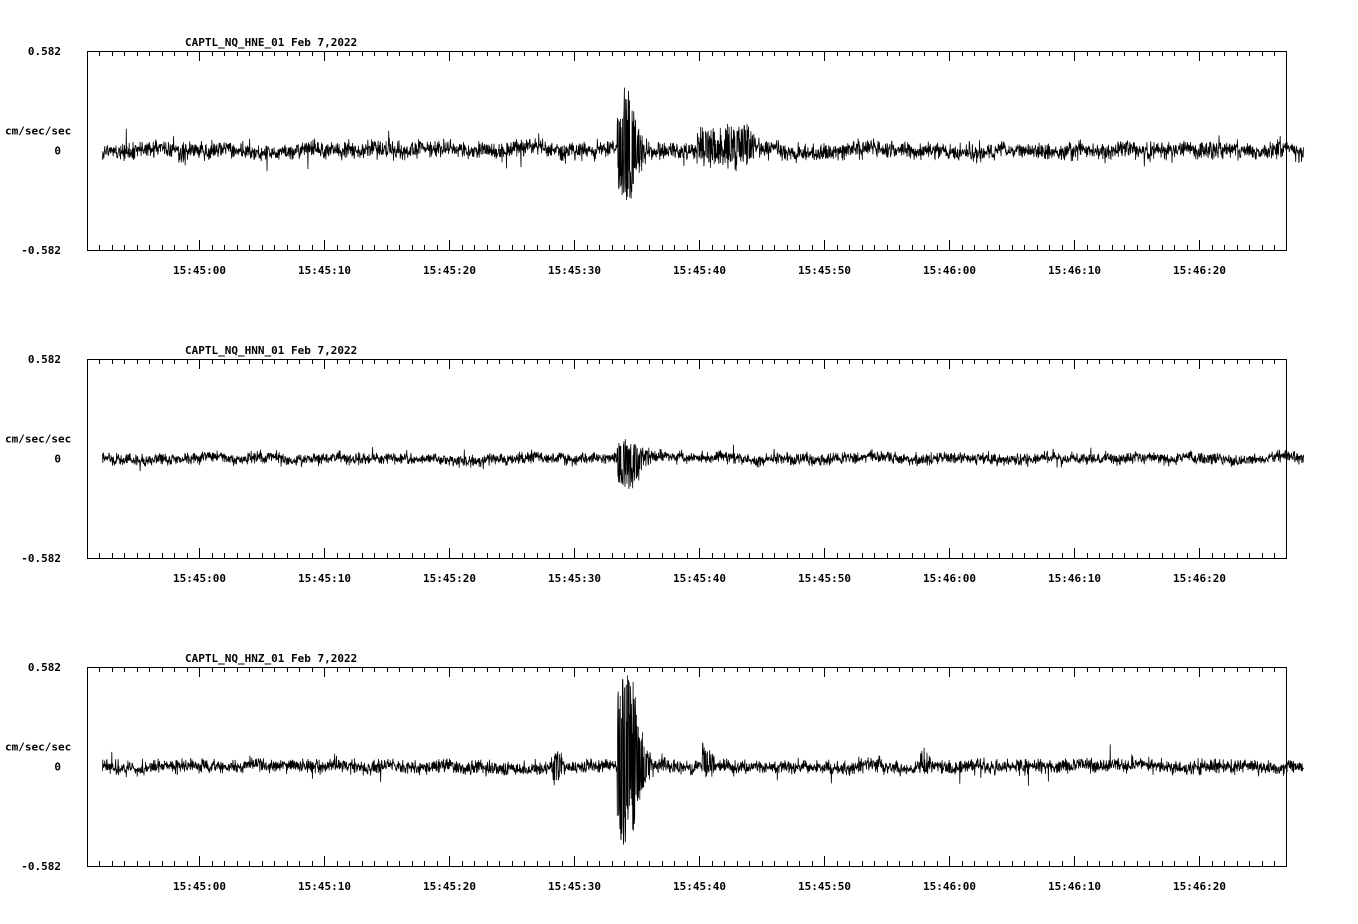 The height and width of the screenshot is (924, 1358). Describe the element at coordinates (271, 42) in the screenshot. I see `chart-title: CAPTL_NQ_HNE_01 Feb 7,2022` at that location.